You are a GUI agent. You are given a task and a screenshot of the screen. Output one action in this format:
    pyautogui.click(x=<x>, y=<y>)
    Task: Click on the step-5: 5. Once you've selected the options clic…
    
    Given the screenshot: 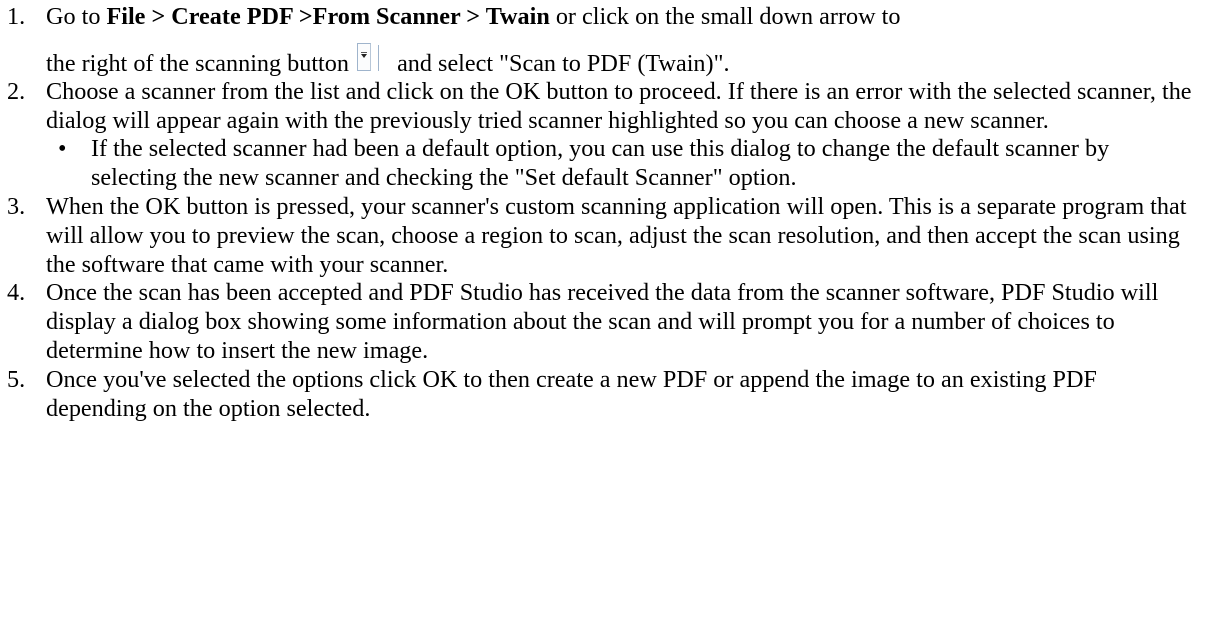 What is the action you would take?
    pyautogui.click(x=600, y=395)
    